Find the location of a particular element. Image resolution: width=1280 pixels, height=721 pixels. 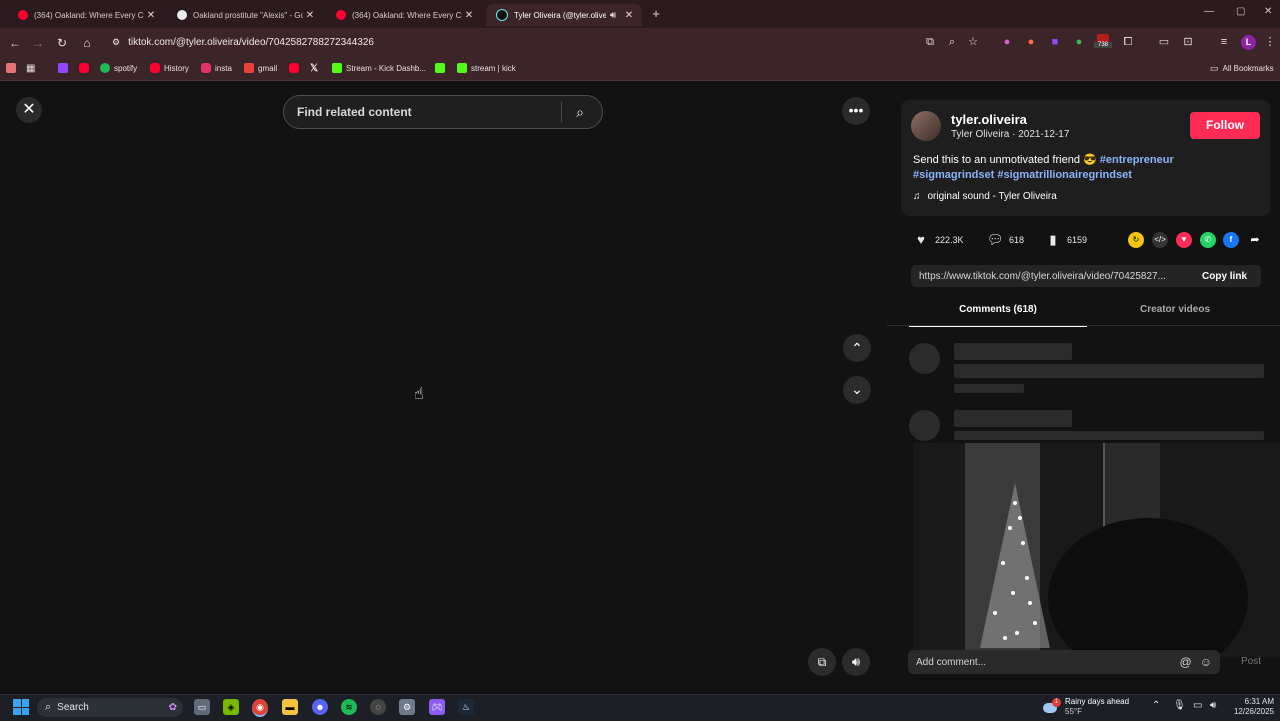

bookmark-insta: insta is located at coordinates (216, 68).